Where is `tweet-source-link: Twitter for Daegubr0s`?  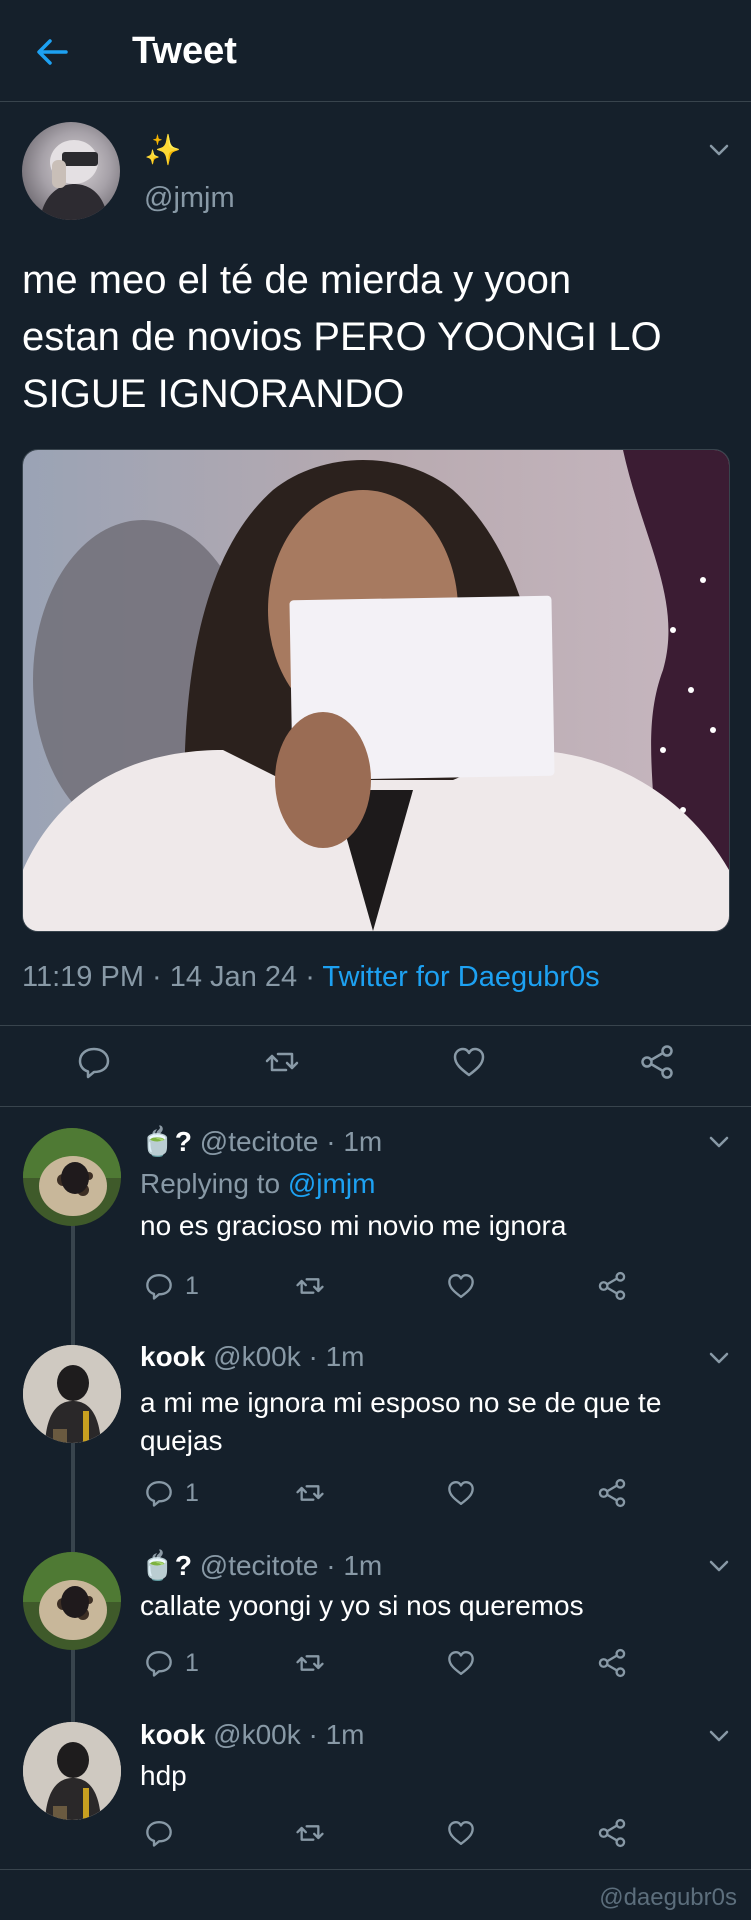
tweet-source-link: Twitter for Daegubr0s is located at coordinates (460, 977).